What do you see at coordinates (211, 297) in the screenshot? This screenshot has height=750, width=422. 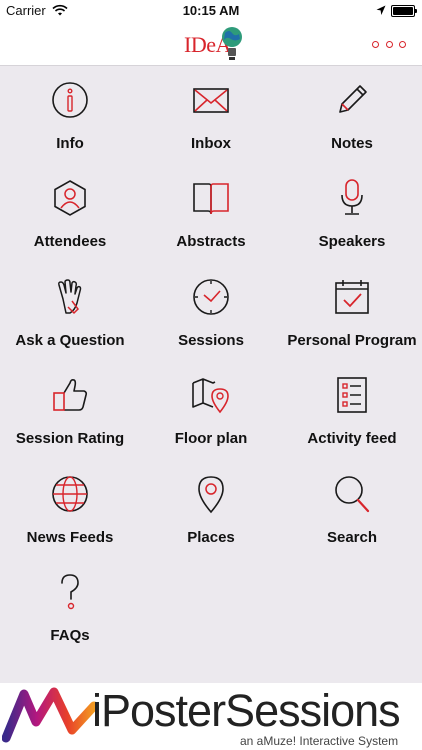 I see `clock-icon` at bounding box center [211, 297].